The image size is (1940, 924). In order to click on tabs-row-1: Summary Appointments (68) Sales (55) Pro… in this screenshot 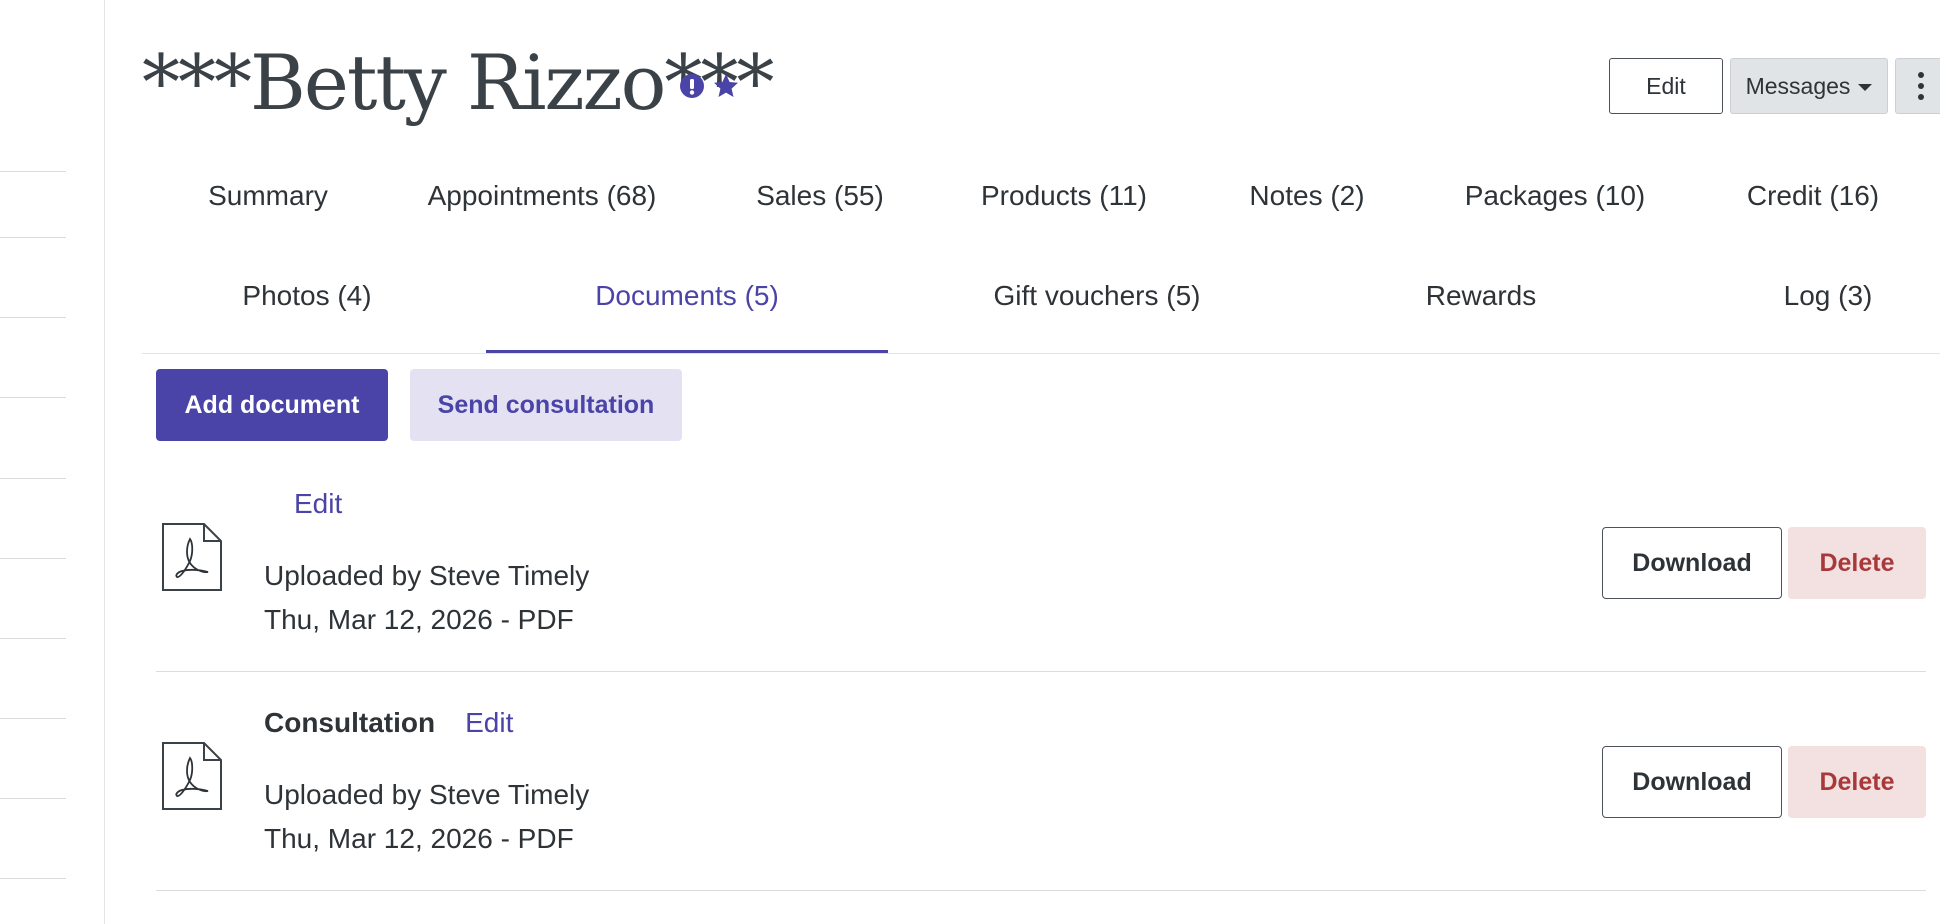, I will do `click(1041, 205)`.